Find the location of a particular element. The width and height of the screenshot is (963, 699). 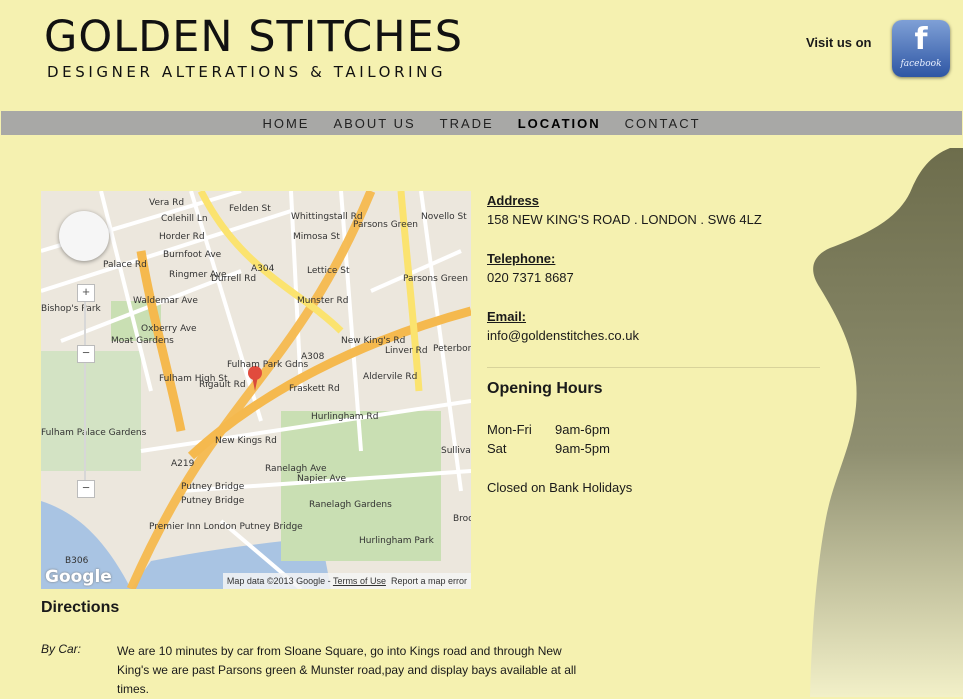

logo-title: GOLDEN STITCHES is located at coordinates (254, 37).